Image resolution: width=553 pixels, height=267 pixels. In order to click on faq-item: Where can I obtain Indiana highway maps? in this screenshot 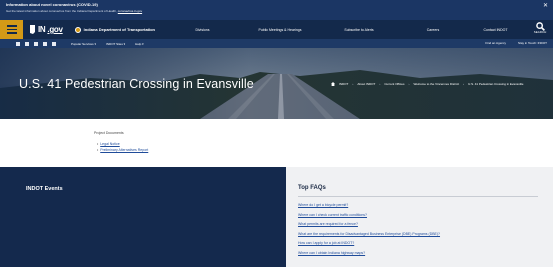, I will do `click(369, 254)`.